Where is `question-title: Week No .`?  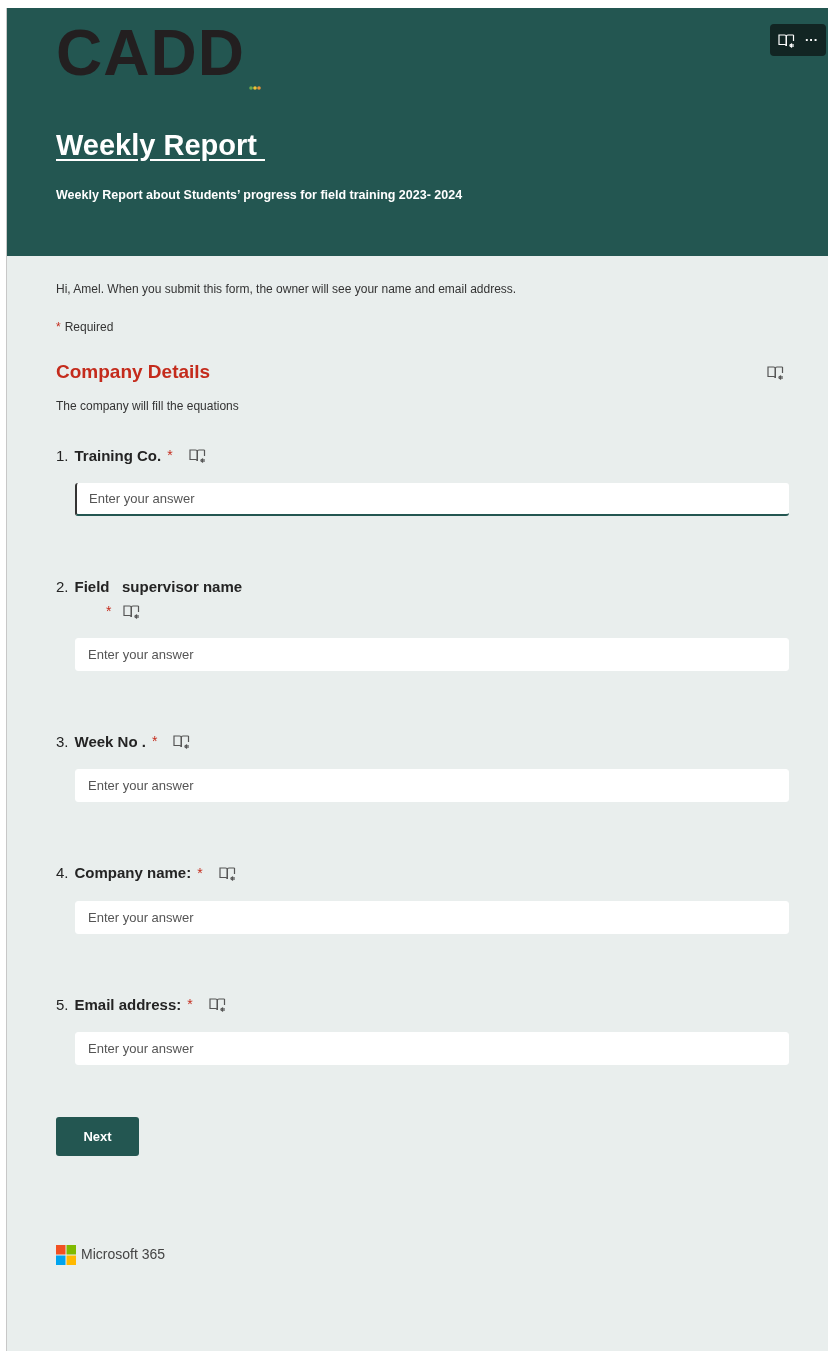 question-title: Week No . is located at coordinates (110, 741).